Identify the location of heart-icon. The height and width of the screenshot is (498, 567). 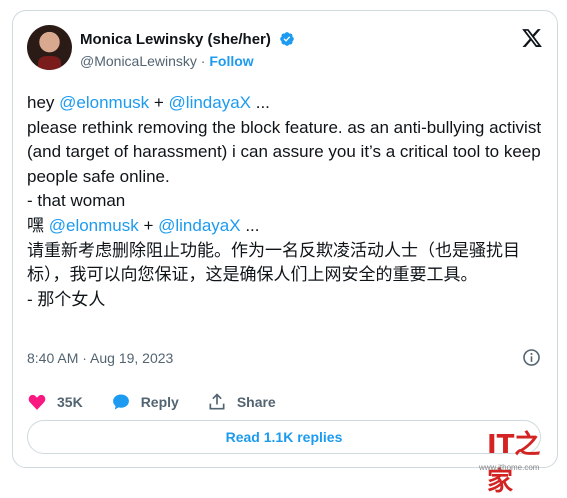
(37, 402).